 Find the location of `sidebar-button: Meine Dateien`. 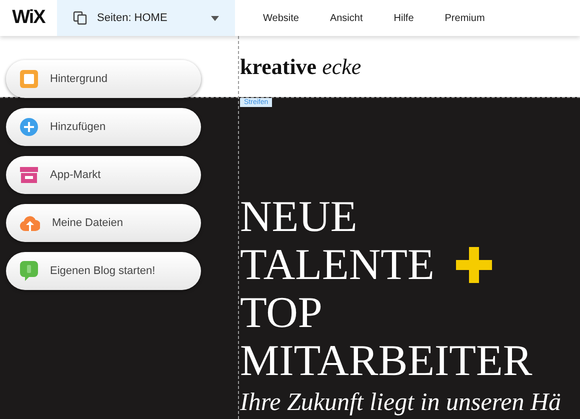

sidebar-button: Meine Dateien is located at coordinates (103, 223).